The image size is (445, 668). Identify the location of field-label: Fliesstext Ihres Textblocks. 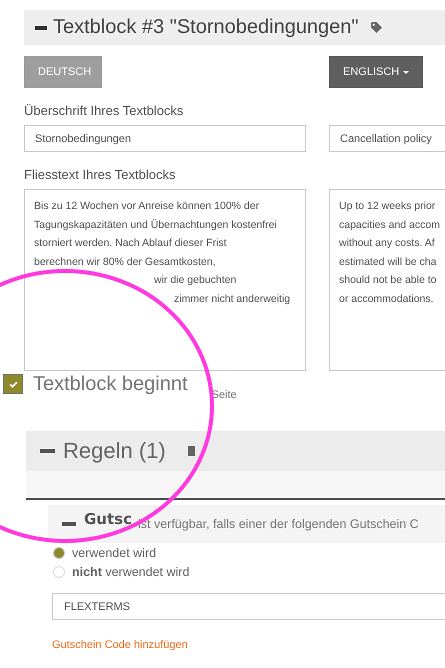
(100, 174).